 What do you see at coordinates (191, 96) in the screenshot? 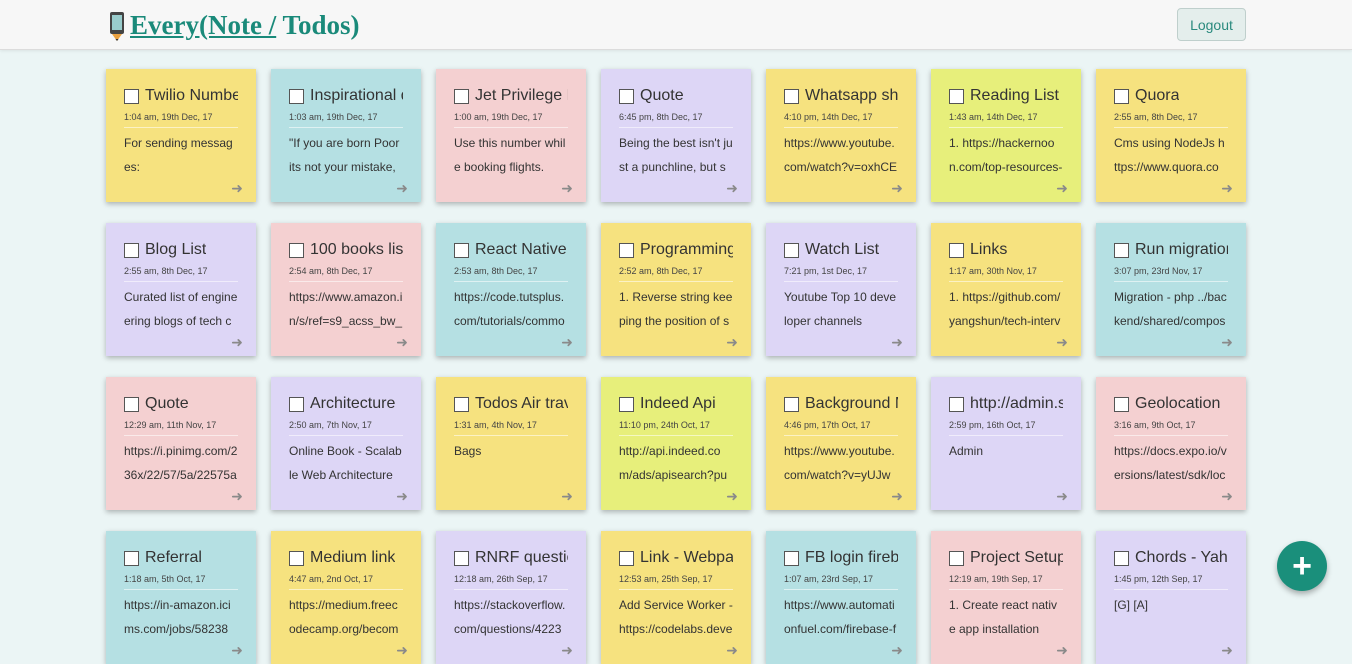
I see `note-title: Twilio Number` at bounding box center [191, 96].